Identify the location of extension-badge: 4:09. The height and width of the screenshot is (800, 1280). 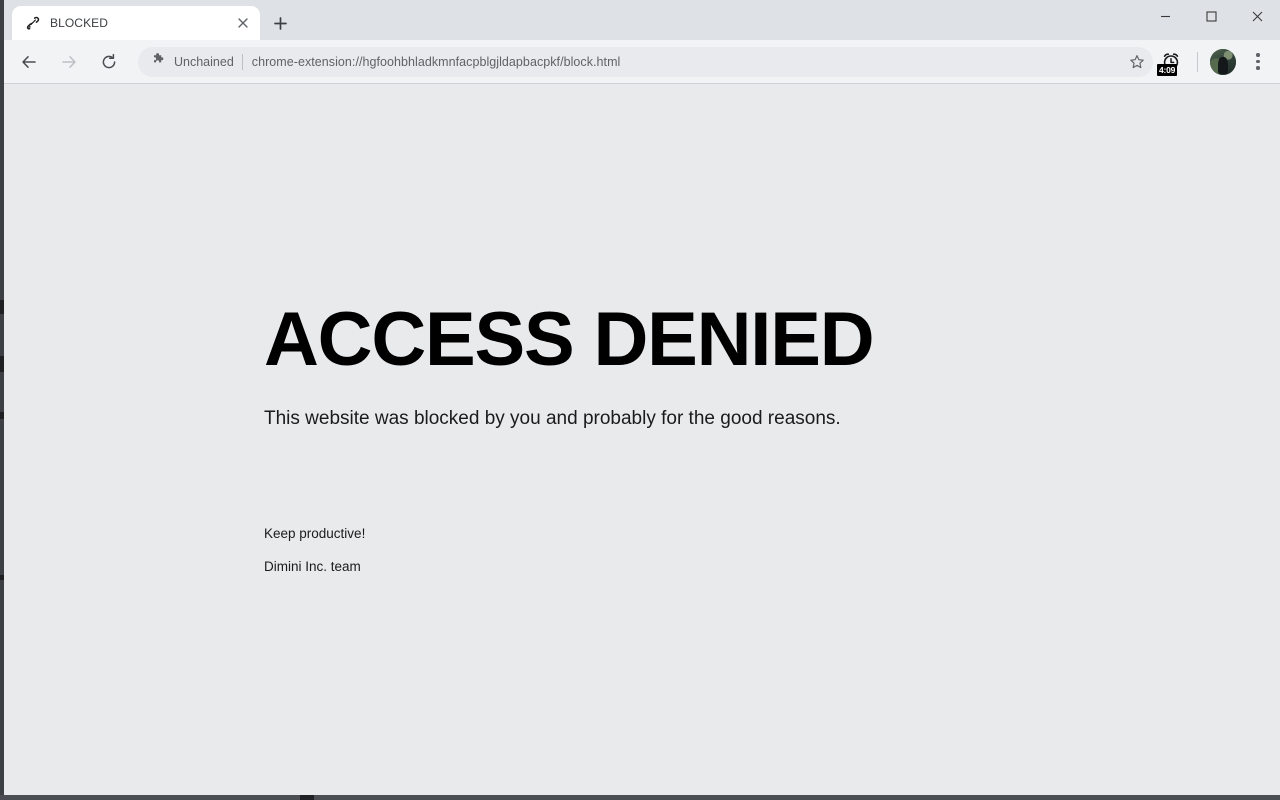
(1167, 69).